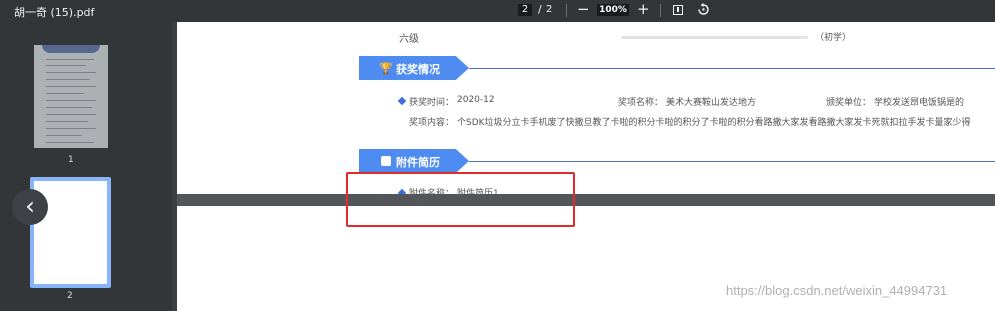  What do you see at coordinates (476, 100) in the screenshot?
I see `award-time-value: 2020-12` at bounding box center [476, 100].